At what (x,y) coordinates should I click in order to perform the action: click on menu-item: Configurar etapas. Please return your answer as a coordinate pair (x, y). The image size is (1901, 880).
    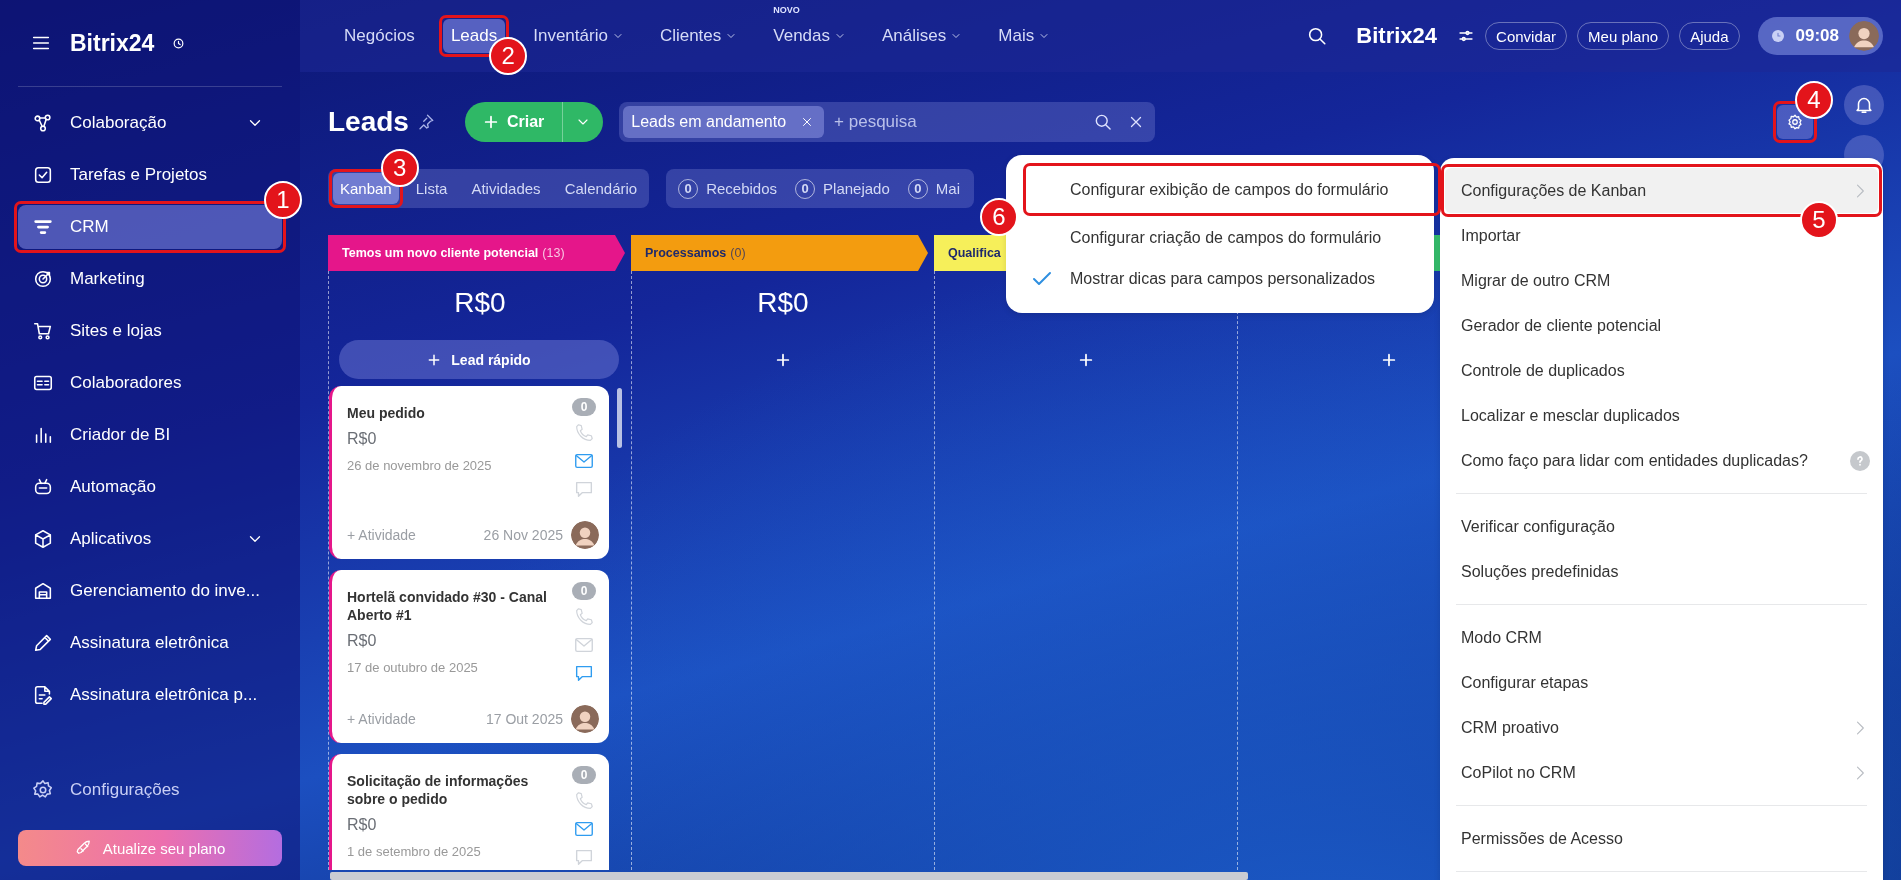
    Looking at the image, I should click on (1661, 682).